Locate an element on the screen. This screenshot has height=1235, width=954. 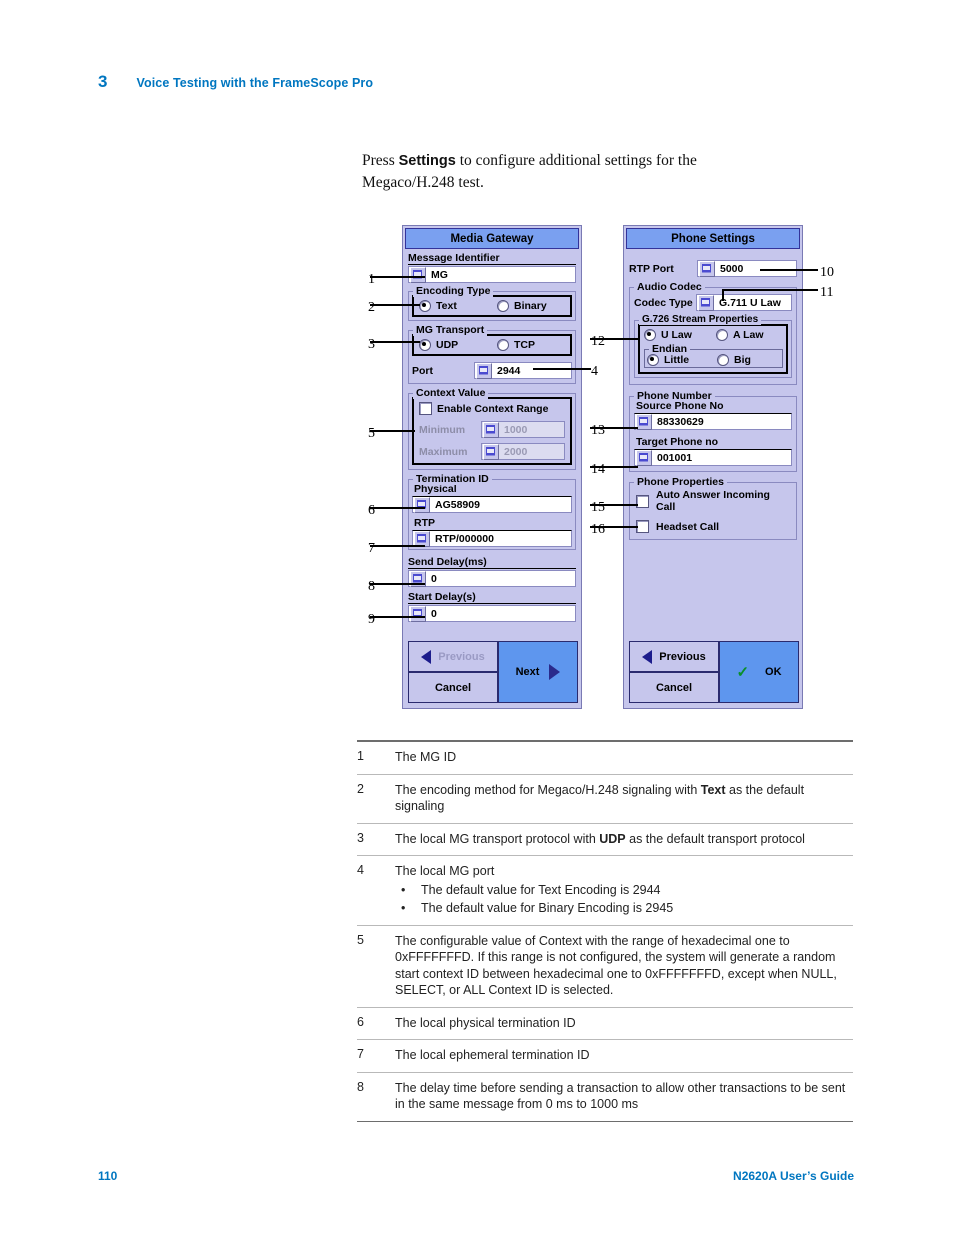
start-delay-field: 0 is located at coordinates (492, 613).